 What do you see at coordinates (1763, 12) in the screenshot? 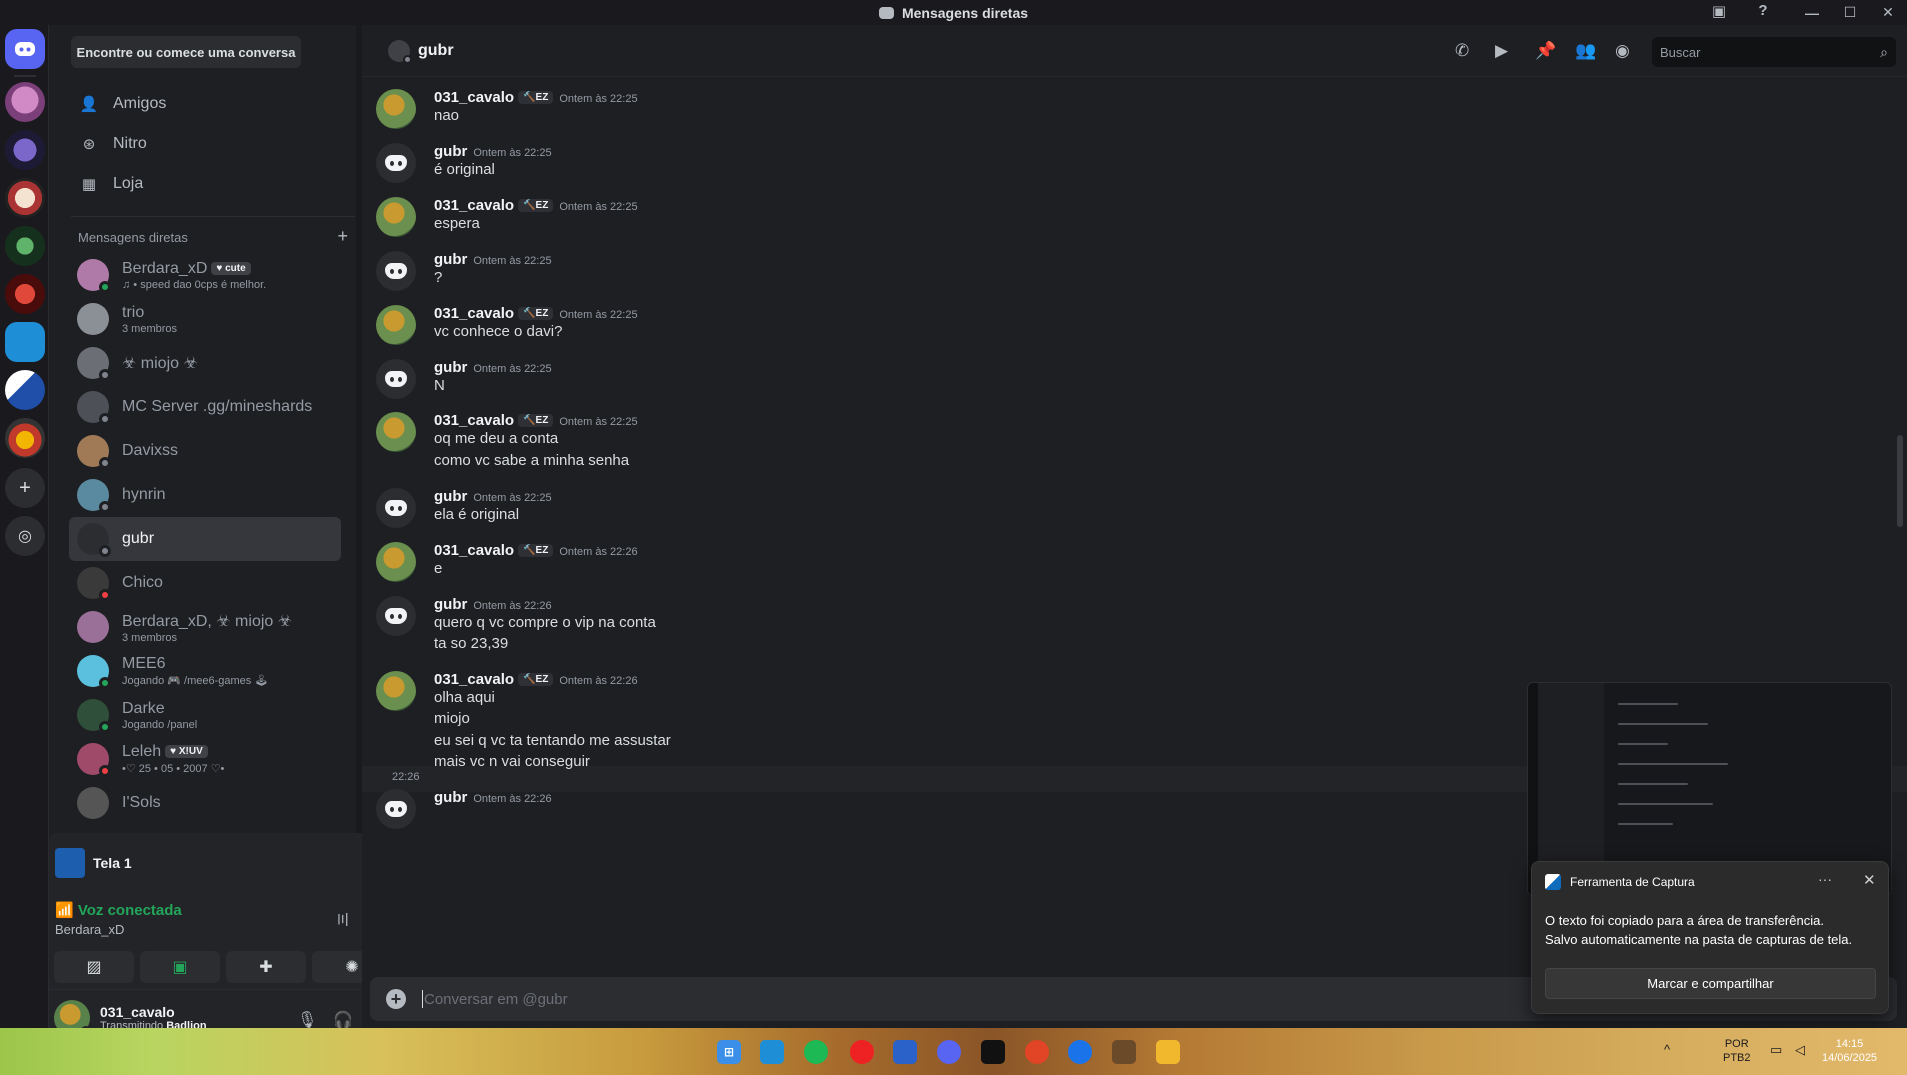
I see `help-icon: ?` at bounding box center [1763, 12].